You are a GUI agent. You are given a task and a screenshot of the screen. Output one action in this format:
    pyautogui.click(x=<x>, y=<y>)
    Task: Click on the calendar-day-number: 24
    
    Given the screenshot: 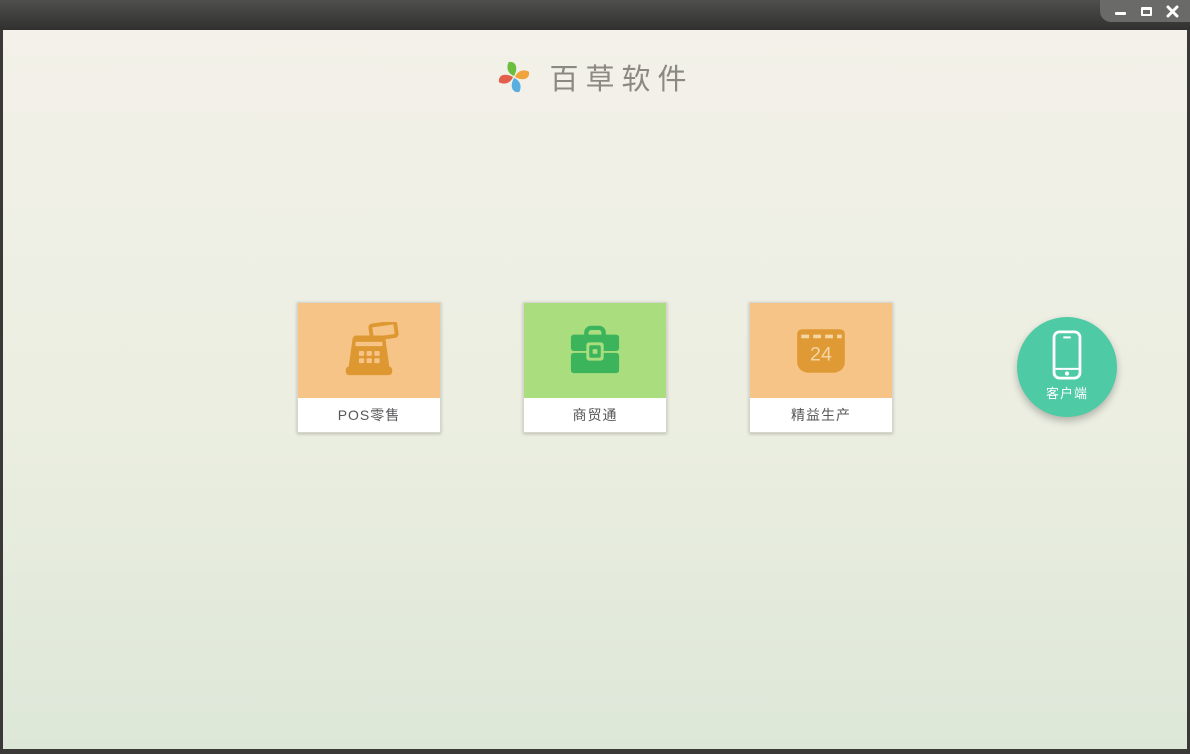 What is the action you would take?
    pyautogui.click(x=821, y=354)
    